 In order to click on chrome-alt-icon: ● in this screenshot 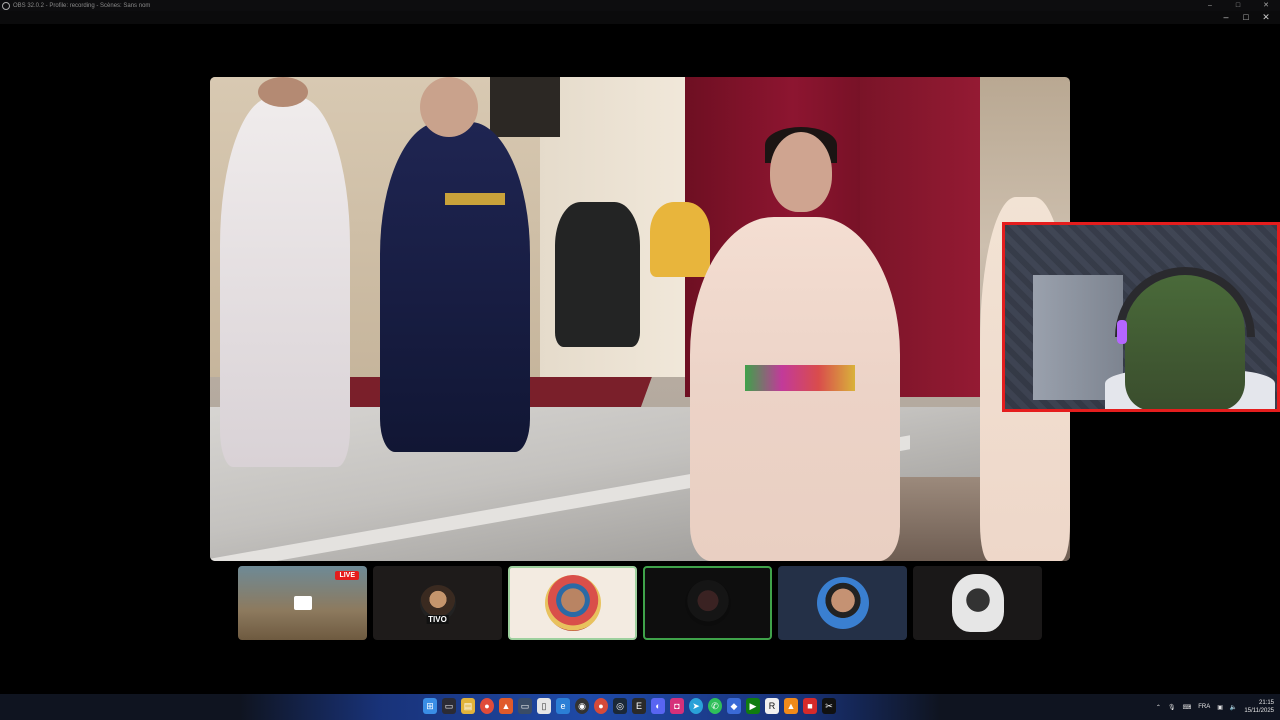, I will do `click(601, 706)`.